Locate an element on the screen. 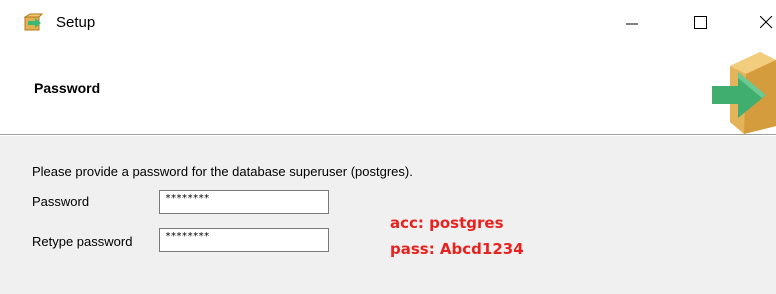 The image size is (776, 294). minimize-button is located at coordinates (633, 23).